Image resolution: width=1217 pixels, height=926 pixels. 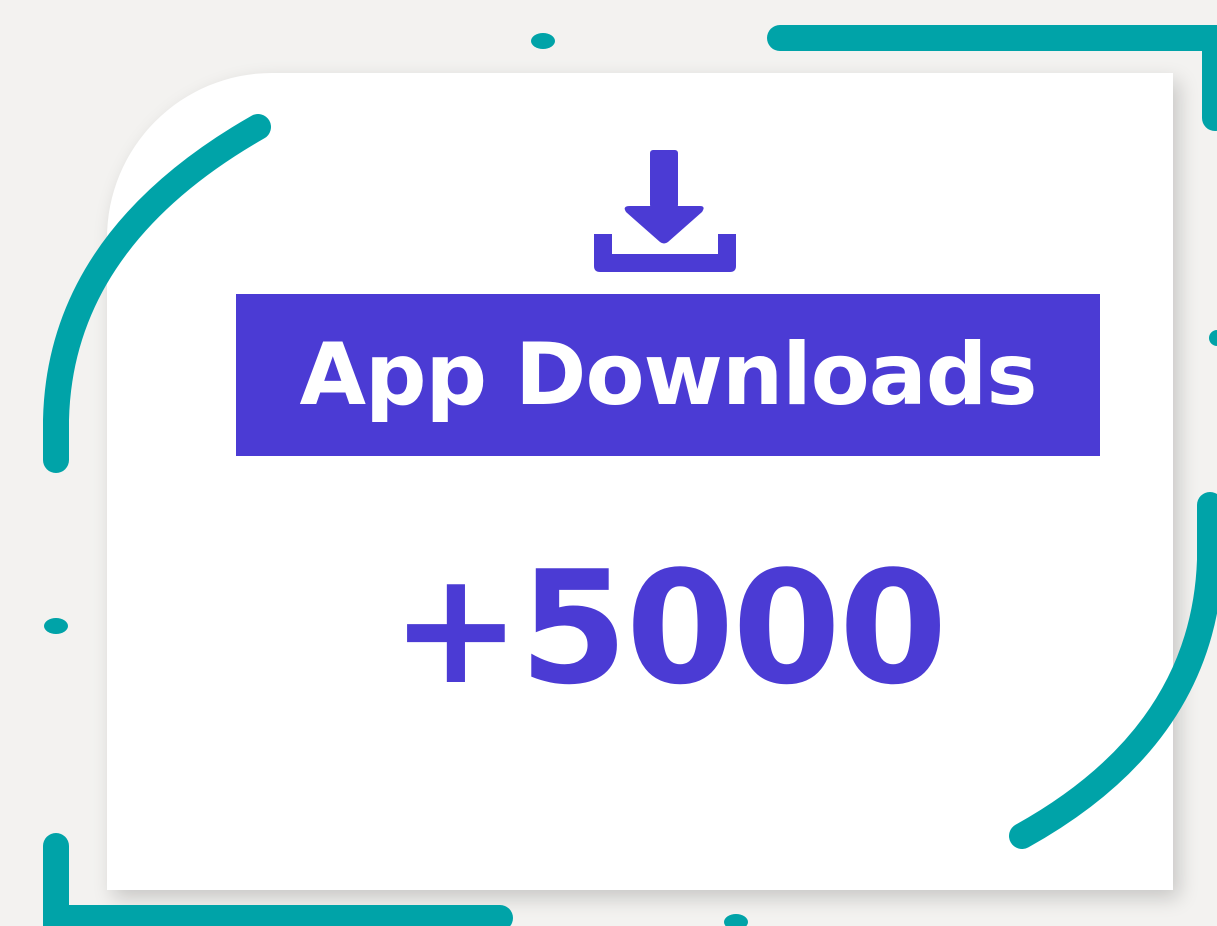 What do you see at coordinates (665, 211) in the screenshot?
I see `download-icon` at bounding box center [665, 211].